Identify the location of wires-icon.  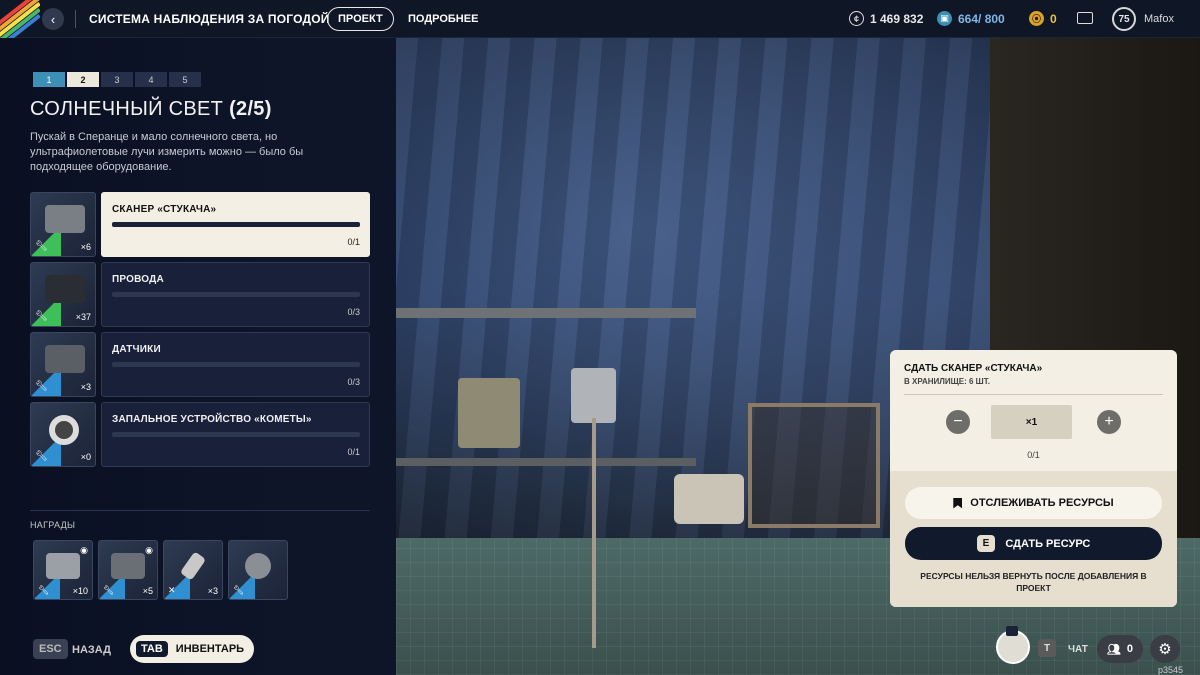
(65, 289).